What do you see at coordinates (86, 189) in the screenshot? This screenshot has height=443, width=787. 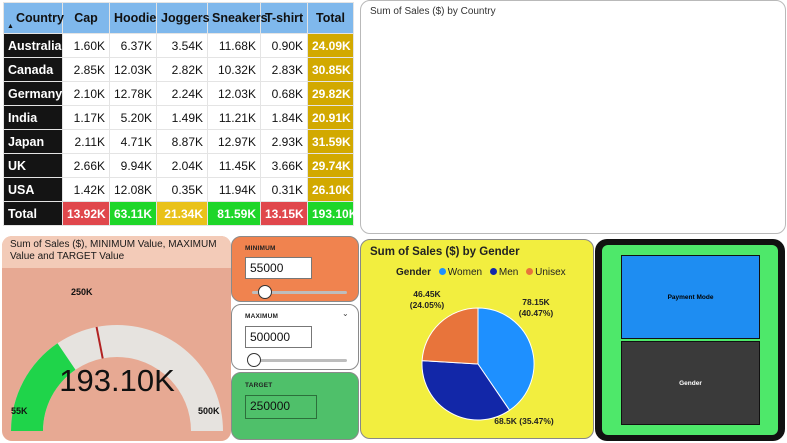 I see `value-cell: 1.42K` at bounding box center [86, 189].